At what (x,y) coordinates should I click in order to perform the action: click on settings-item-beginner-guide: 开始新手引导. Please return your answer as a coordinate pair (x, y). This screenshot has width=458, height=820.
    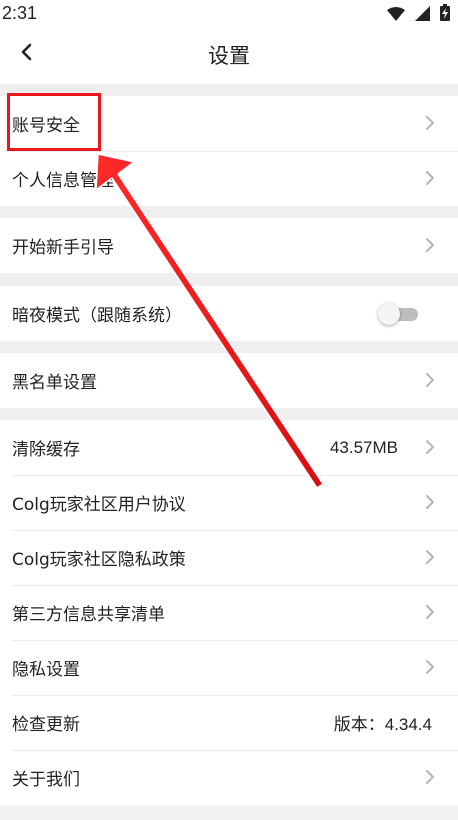
    Looking at the image, I should click on (229, 245).